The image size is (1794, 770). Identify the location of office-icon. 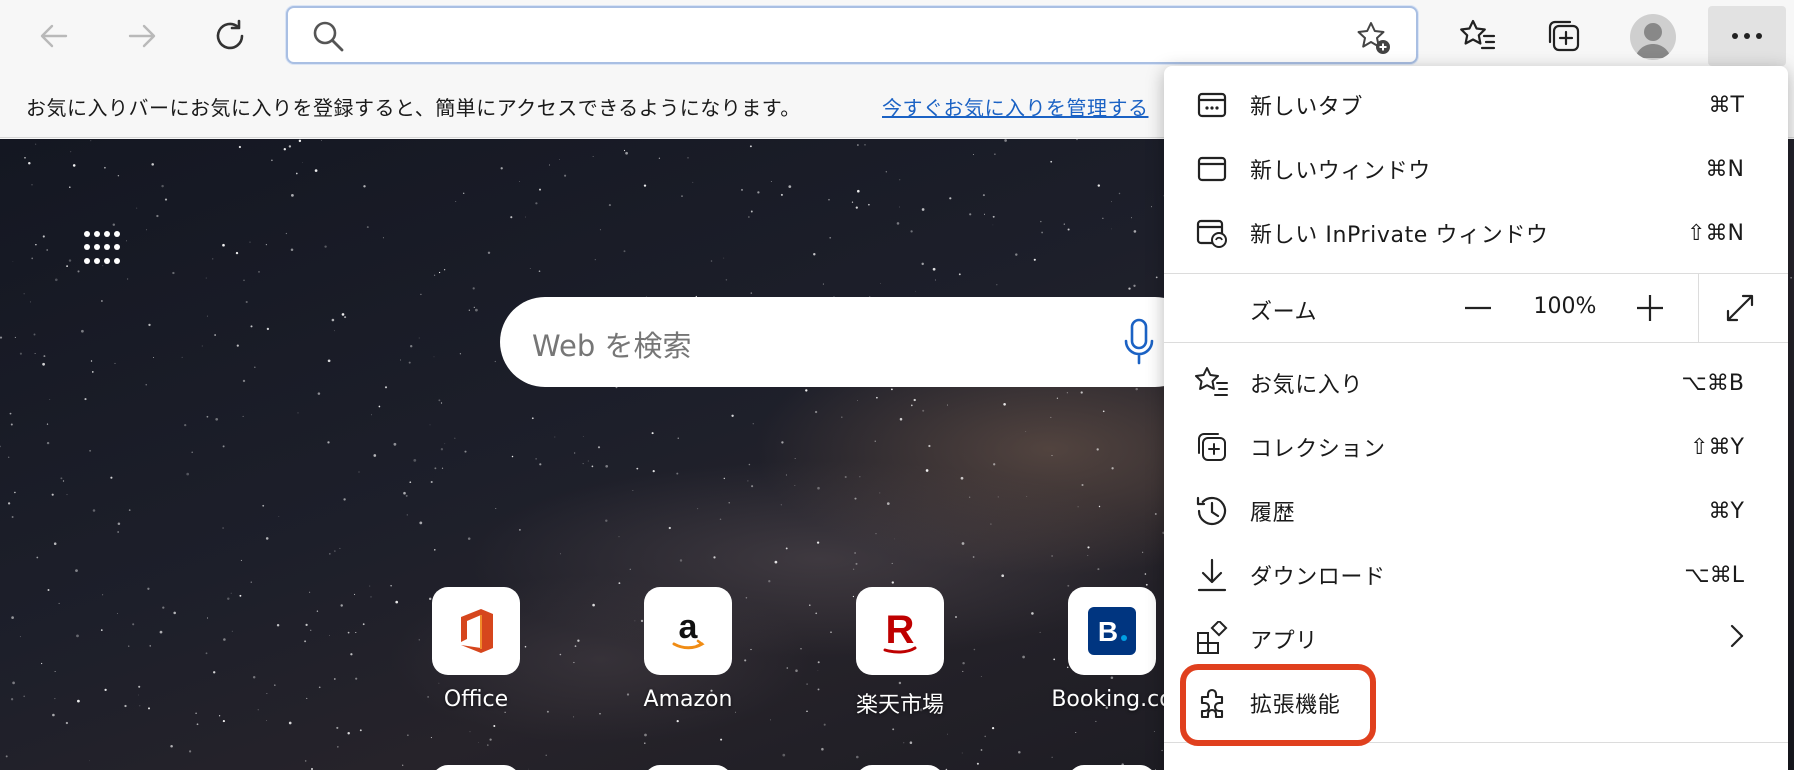
(477, 631).